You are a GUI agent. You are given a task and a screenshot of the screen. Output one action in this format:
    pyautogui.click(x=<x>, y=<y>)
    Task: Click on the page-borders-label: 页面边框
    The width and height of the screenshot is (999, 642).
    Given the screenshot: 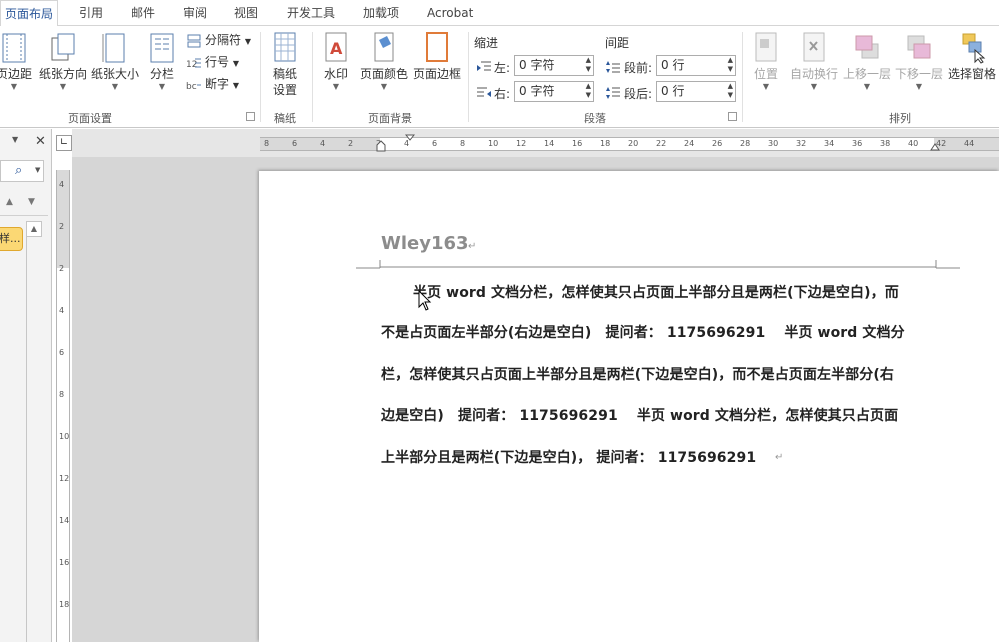 What is the action you would take?
    pyautogui.click(x=436, y=74)
    